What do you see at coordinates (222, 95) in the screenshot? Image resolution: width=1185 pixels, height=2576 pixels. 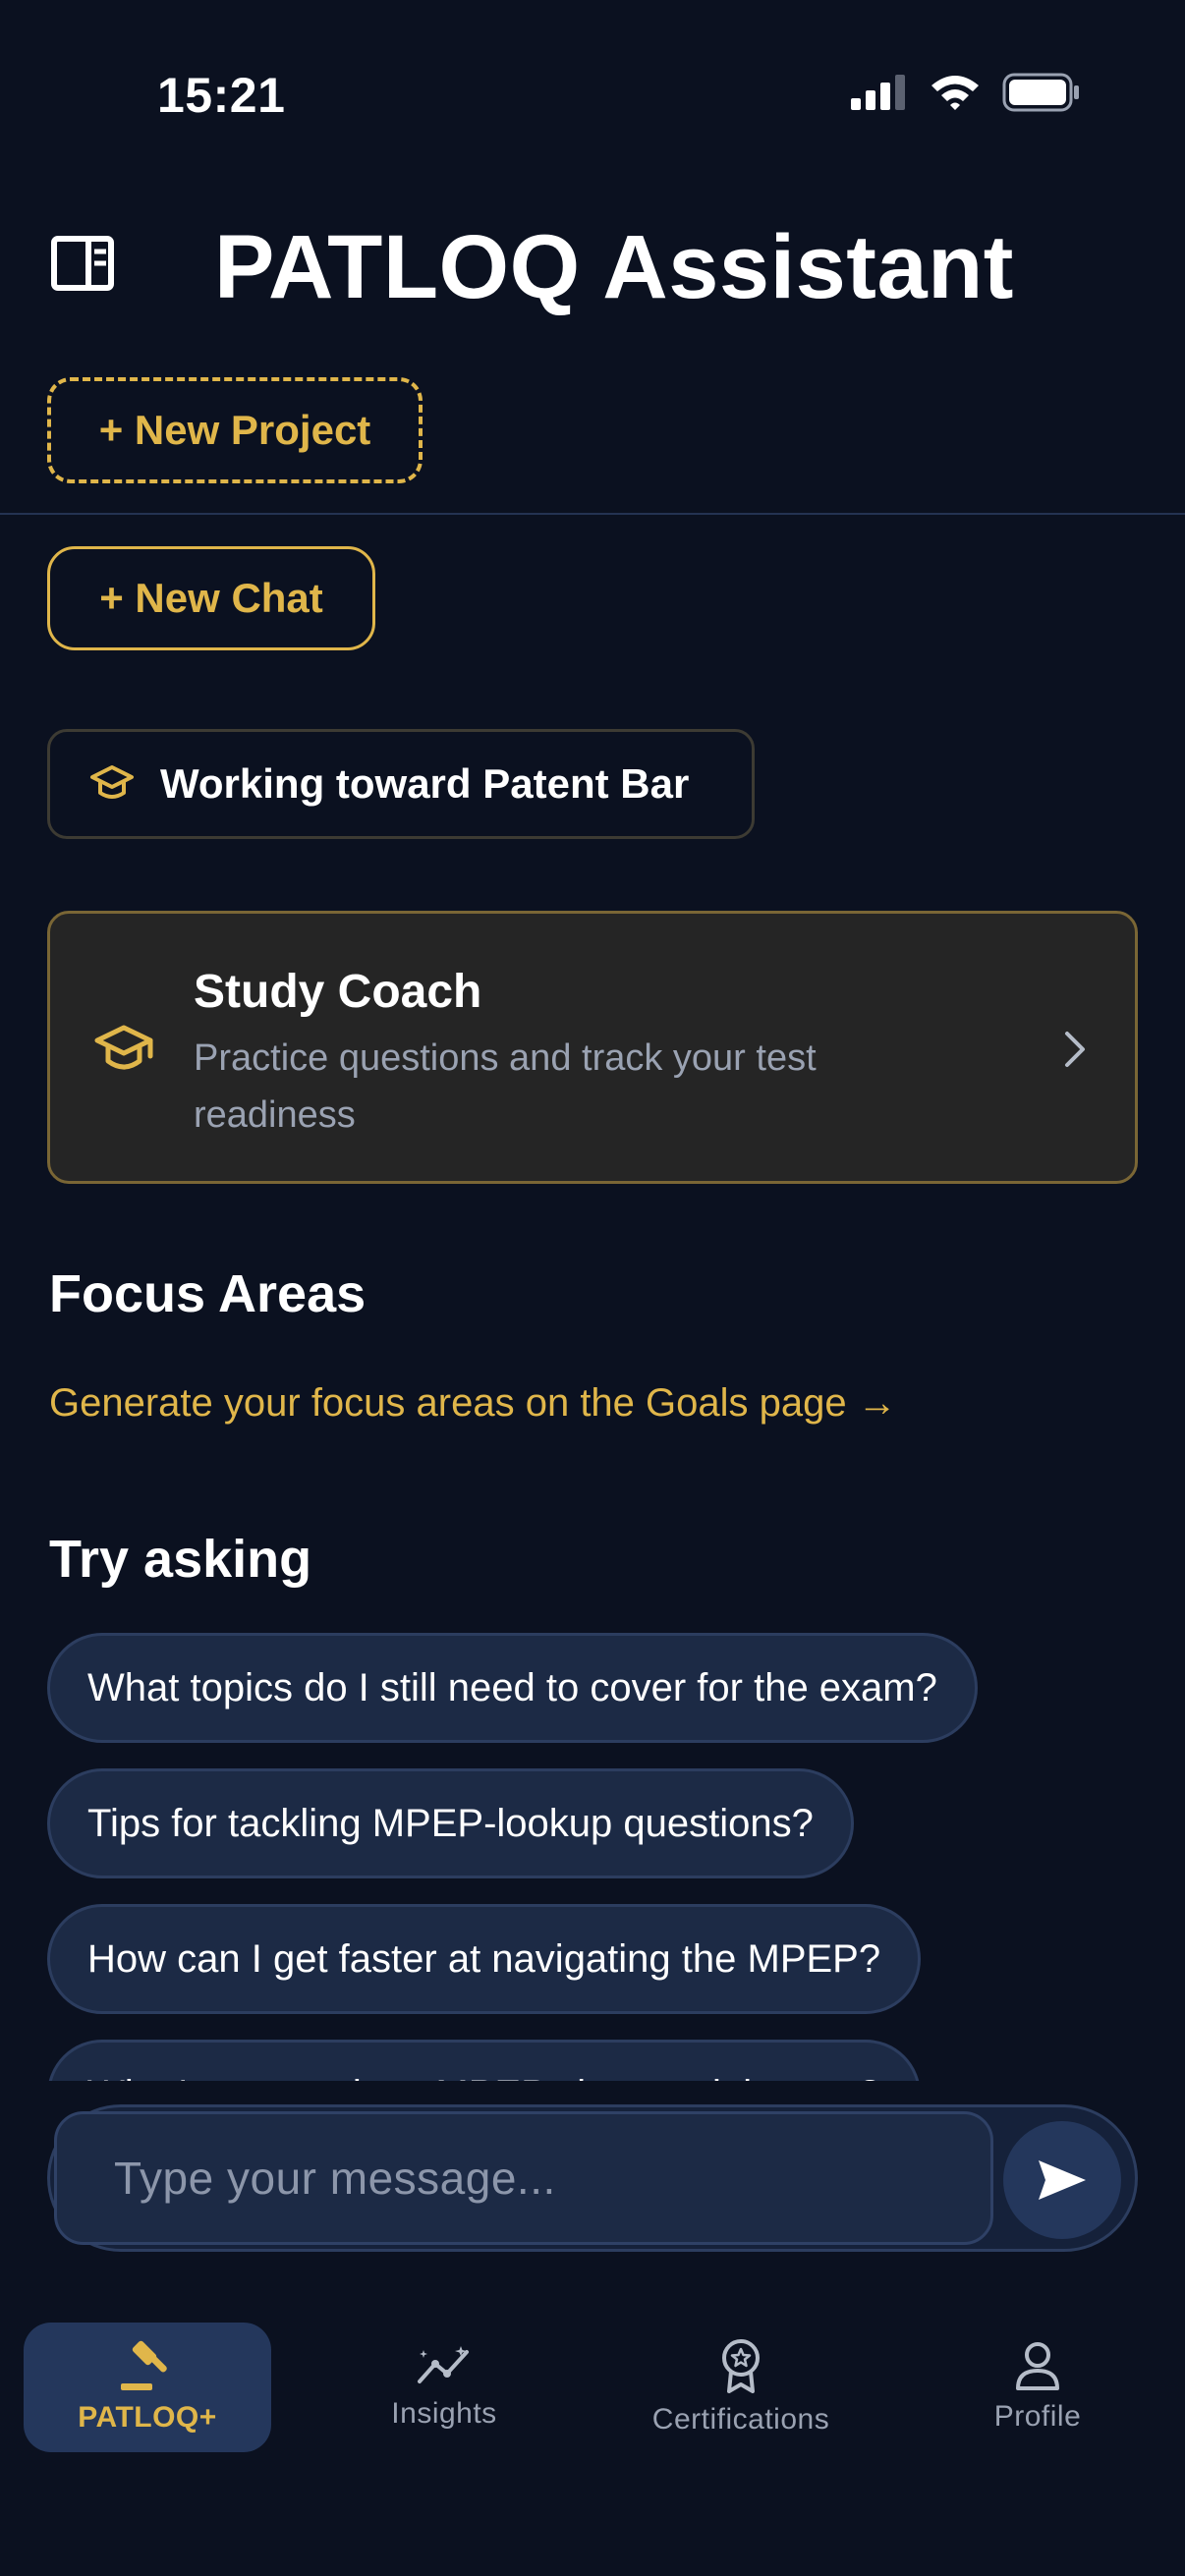 I see `status-time: 15:21` at bounding box center [222, 95].